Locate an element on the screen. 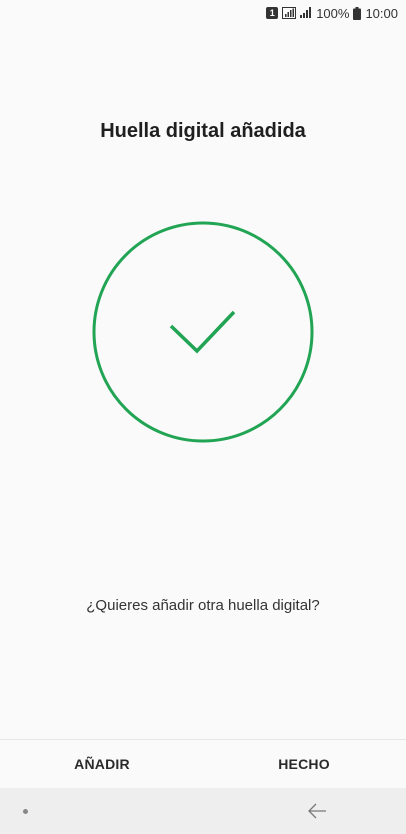 The height and width of the screenshot is (834, 406). signal-strength-icon is located at coordinates (306, 13).